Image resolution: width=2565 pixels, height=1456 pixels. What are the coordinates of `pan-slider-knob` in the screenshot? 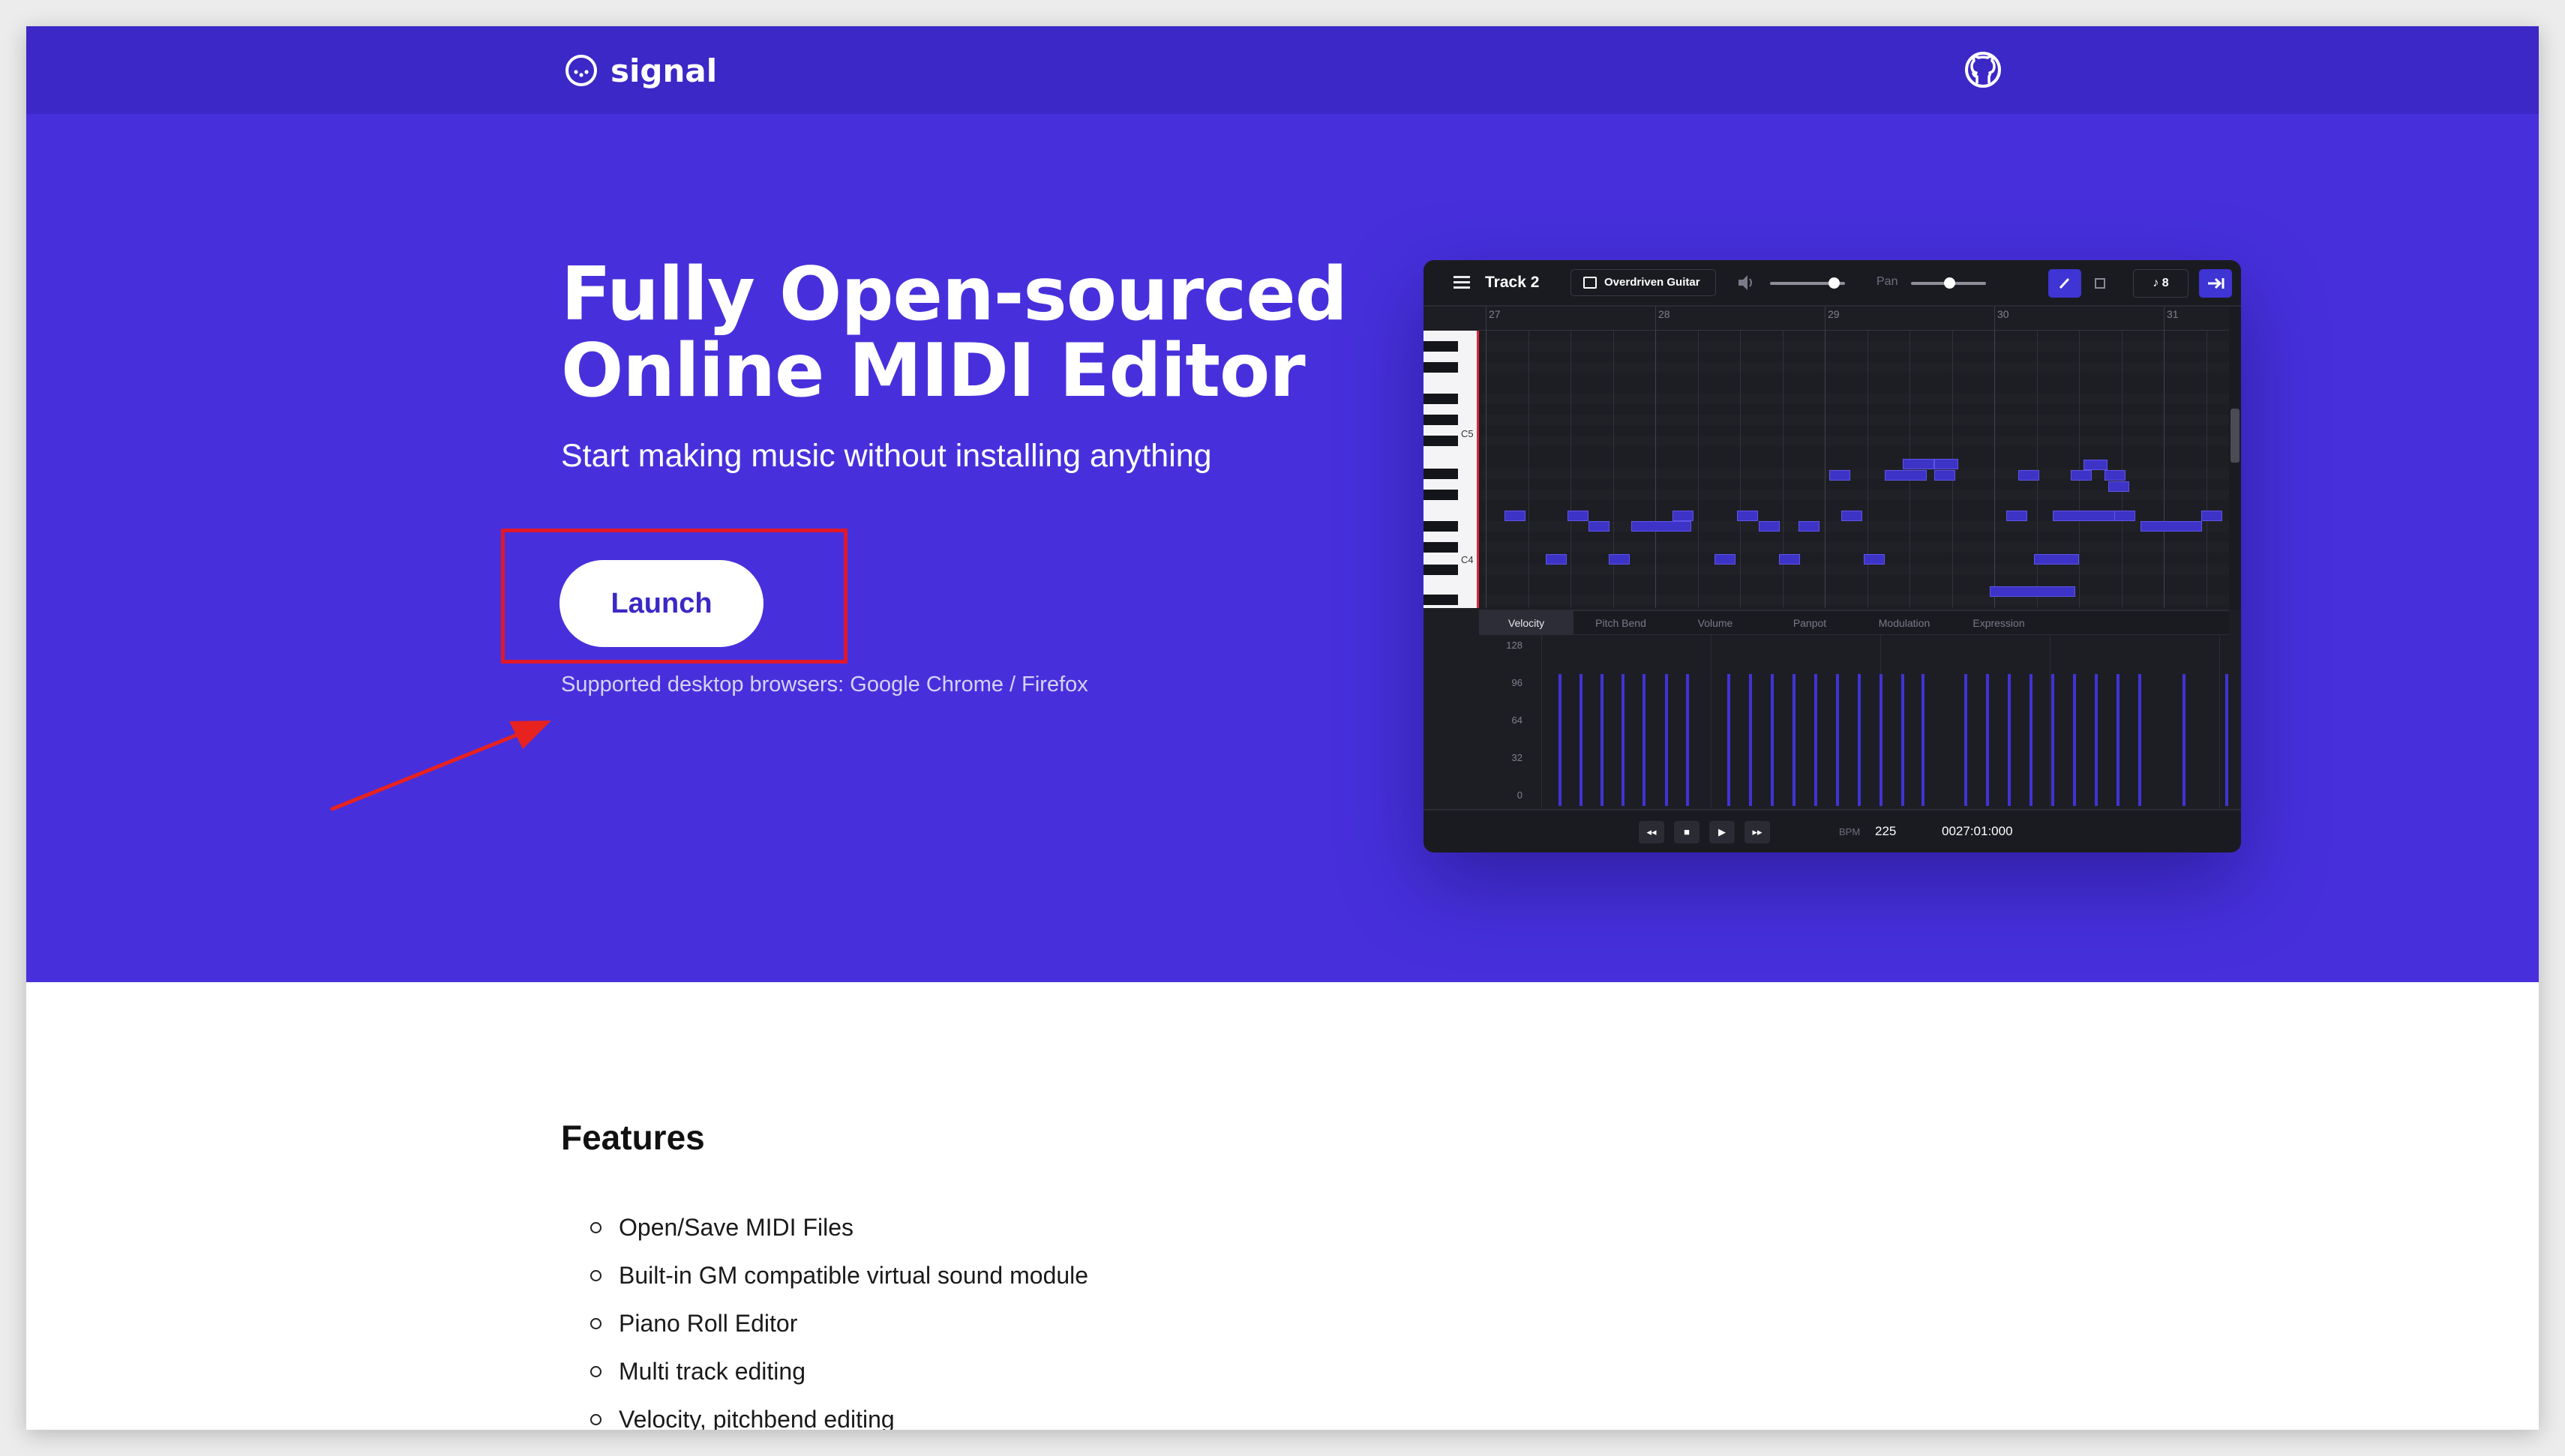 It's located at (1949, 283).